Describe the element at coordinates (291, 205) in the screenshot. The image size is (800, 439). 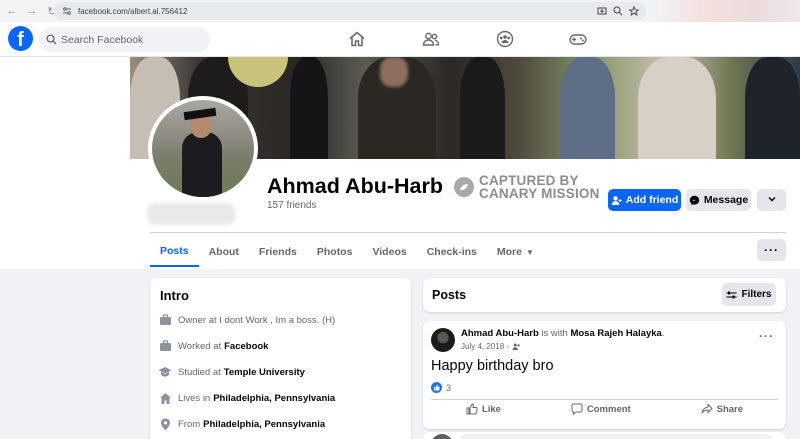
I see `friends-count: 157 friends` at that location.